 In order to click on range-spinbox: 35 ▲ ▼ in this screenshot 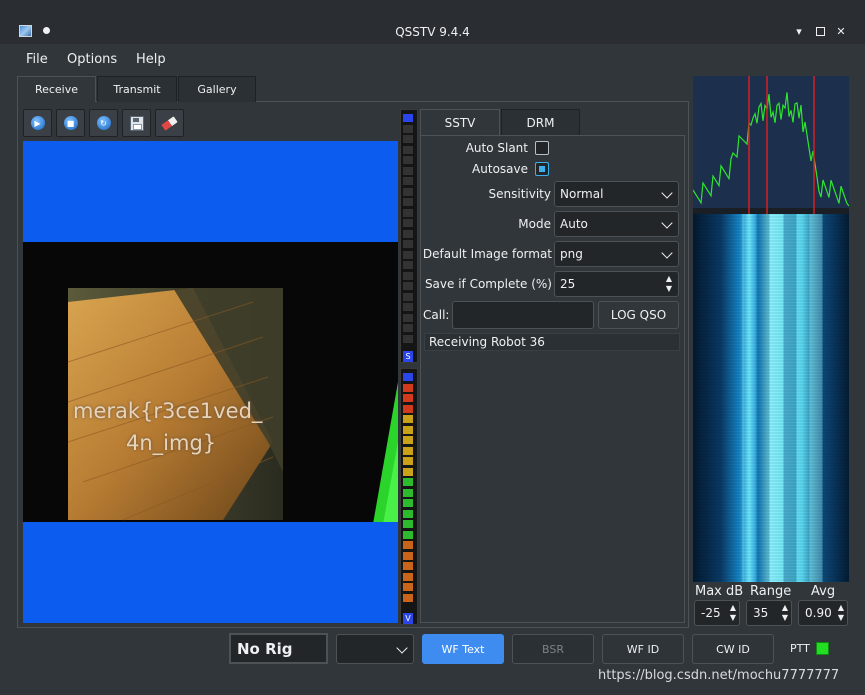, I will do `click(769, 613)`.